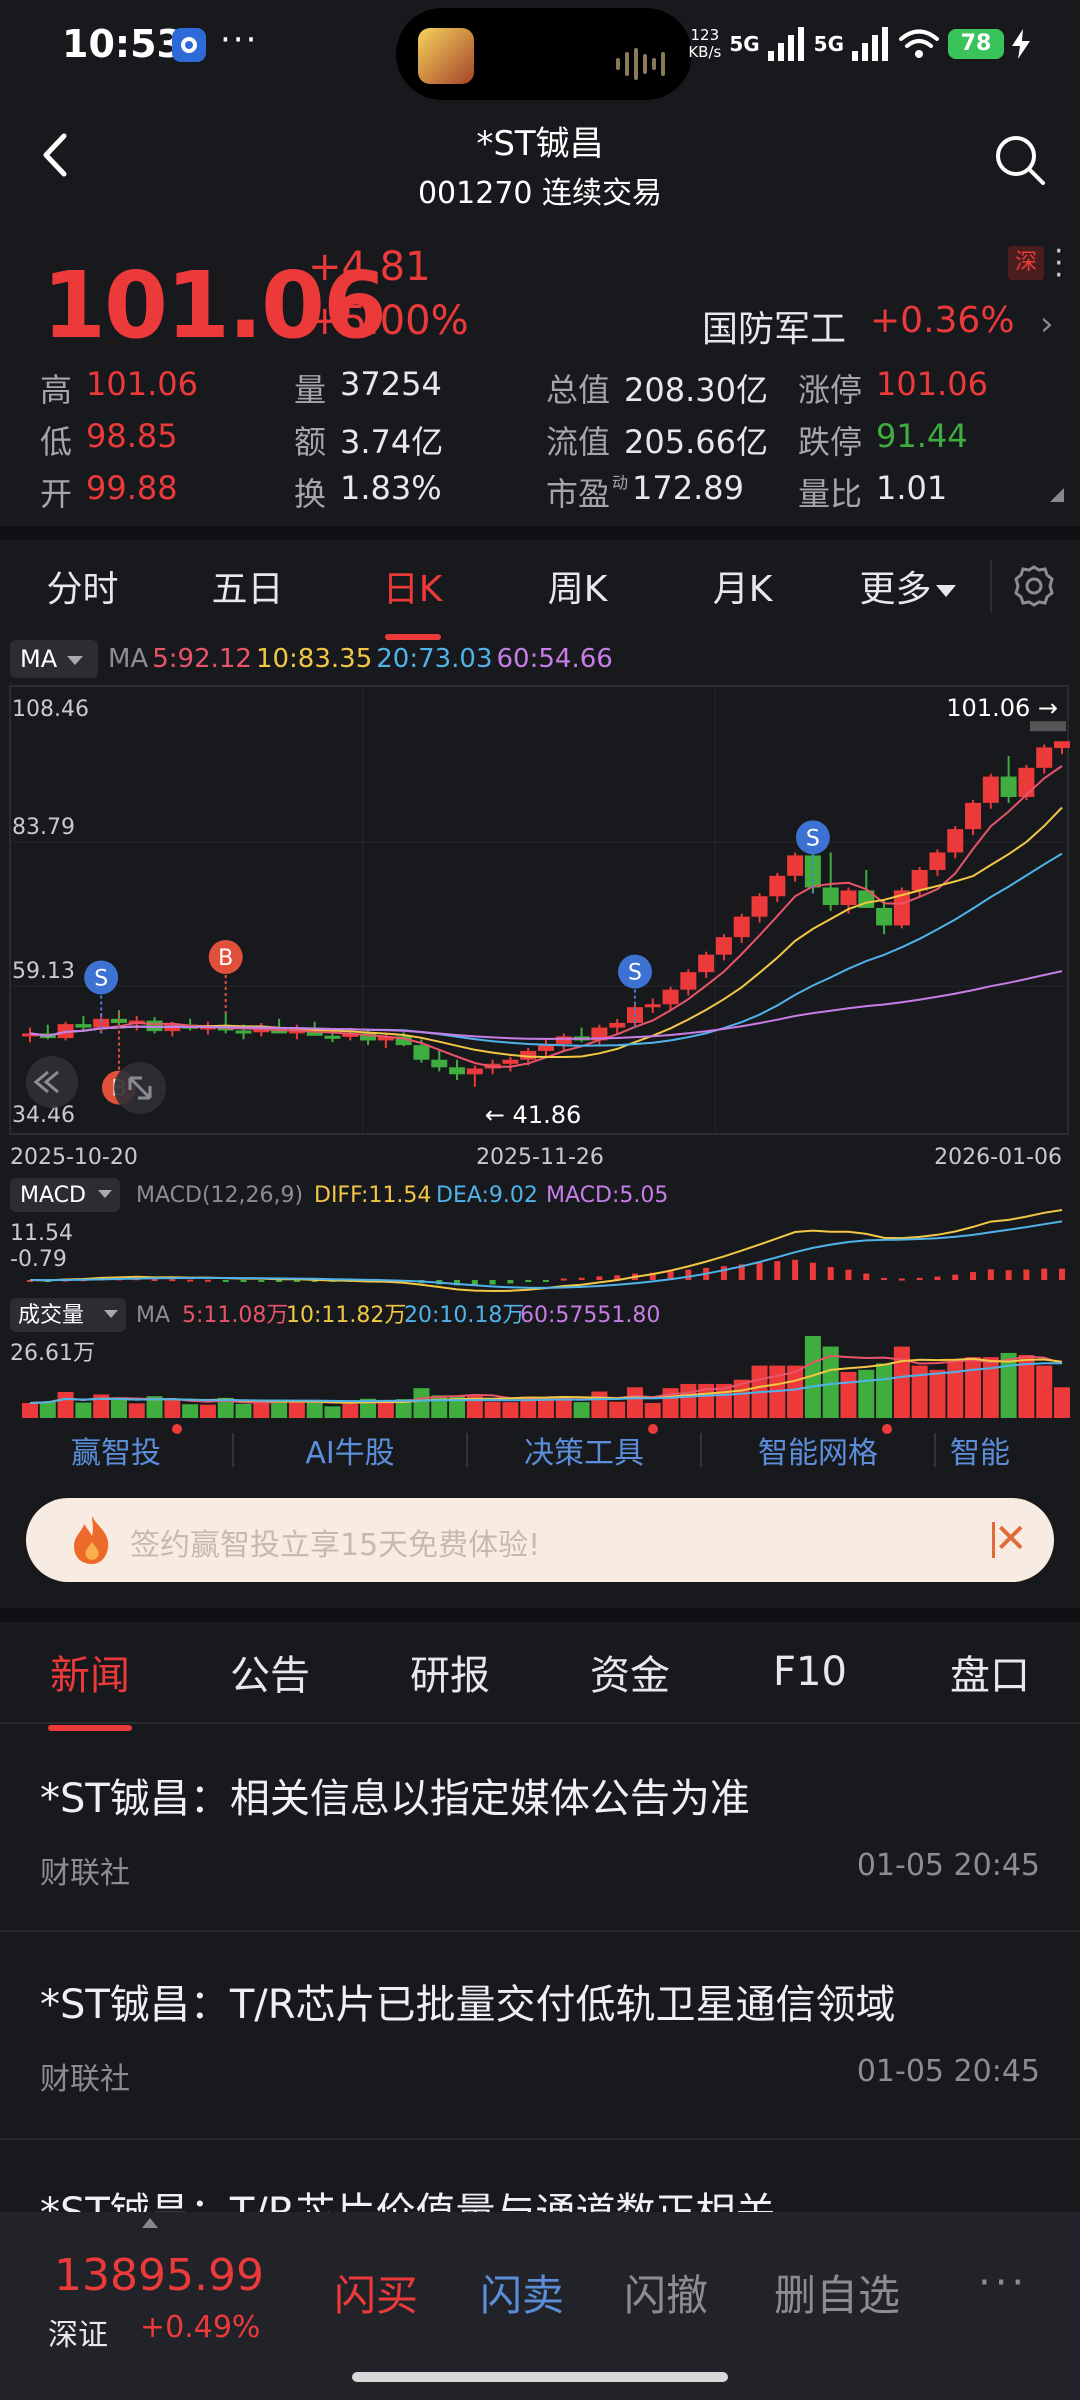 The width and height of the screenshot is (1080, 2400). What do you see at coordinates (630, 1672) in the screenshot?
I see `tab-news: 资金` at bounding box center [630, 1672].